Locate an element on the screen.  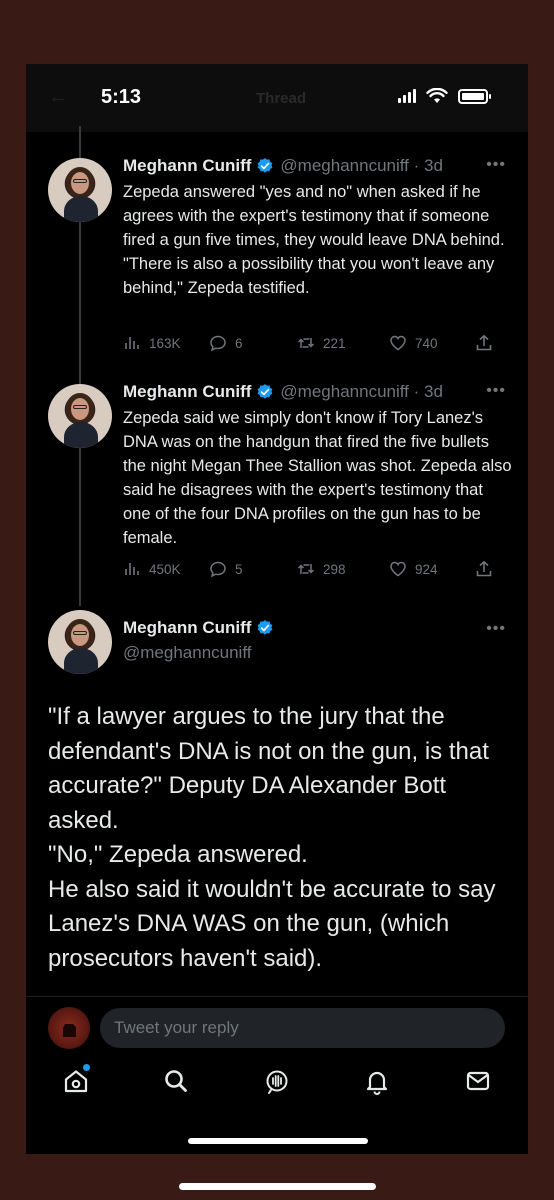
wifi-icon is located at coordinates (437, 95).